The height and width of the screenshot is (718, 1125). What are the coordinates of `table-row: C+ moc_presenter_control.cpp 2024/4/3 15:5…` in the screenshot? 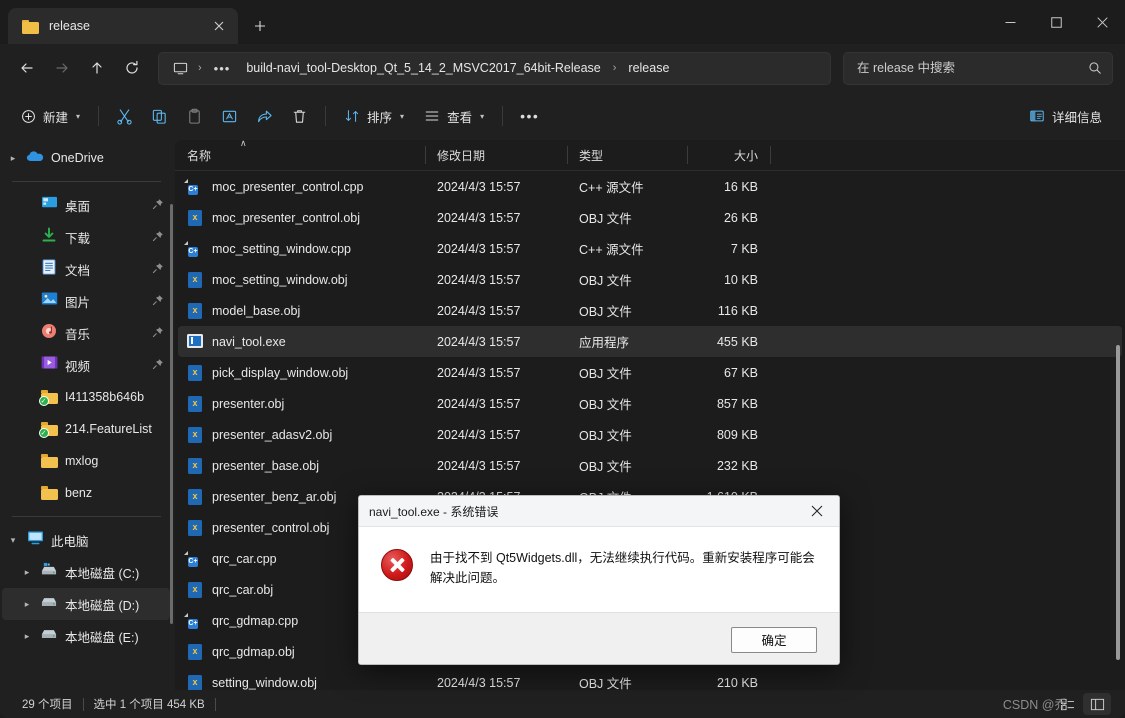 It's located at (650, 186).